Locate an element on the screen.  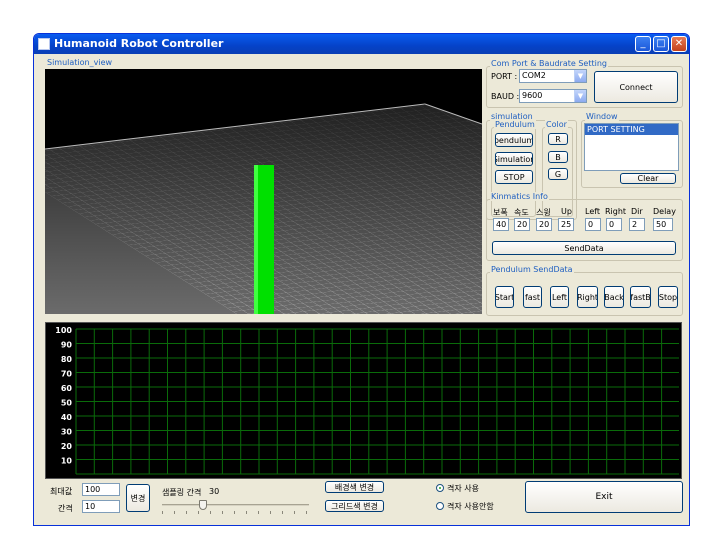
kin-header-speed: 속도 is located at coordinates (521, 212).